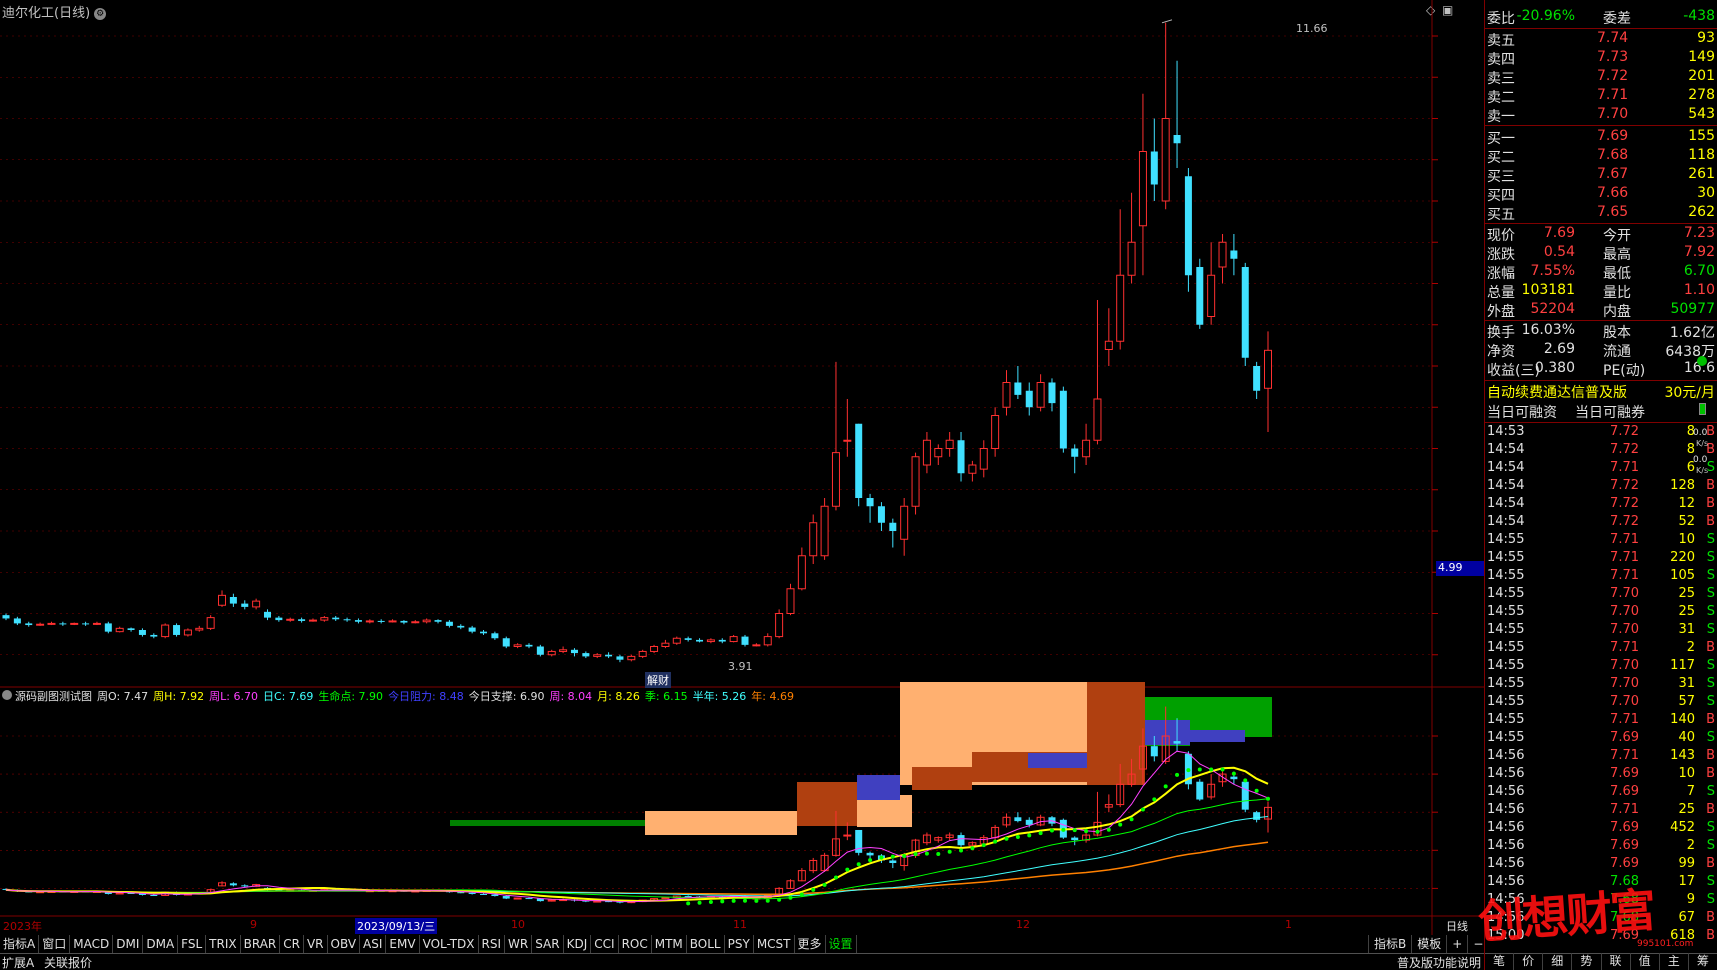 This screenshot has height=970, width=1717. I want to click on ask-row: 卖五 7.74 93, so click(1601, 39).